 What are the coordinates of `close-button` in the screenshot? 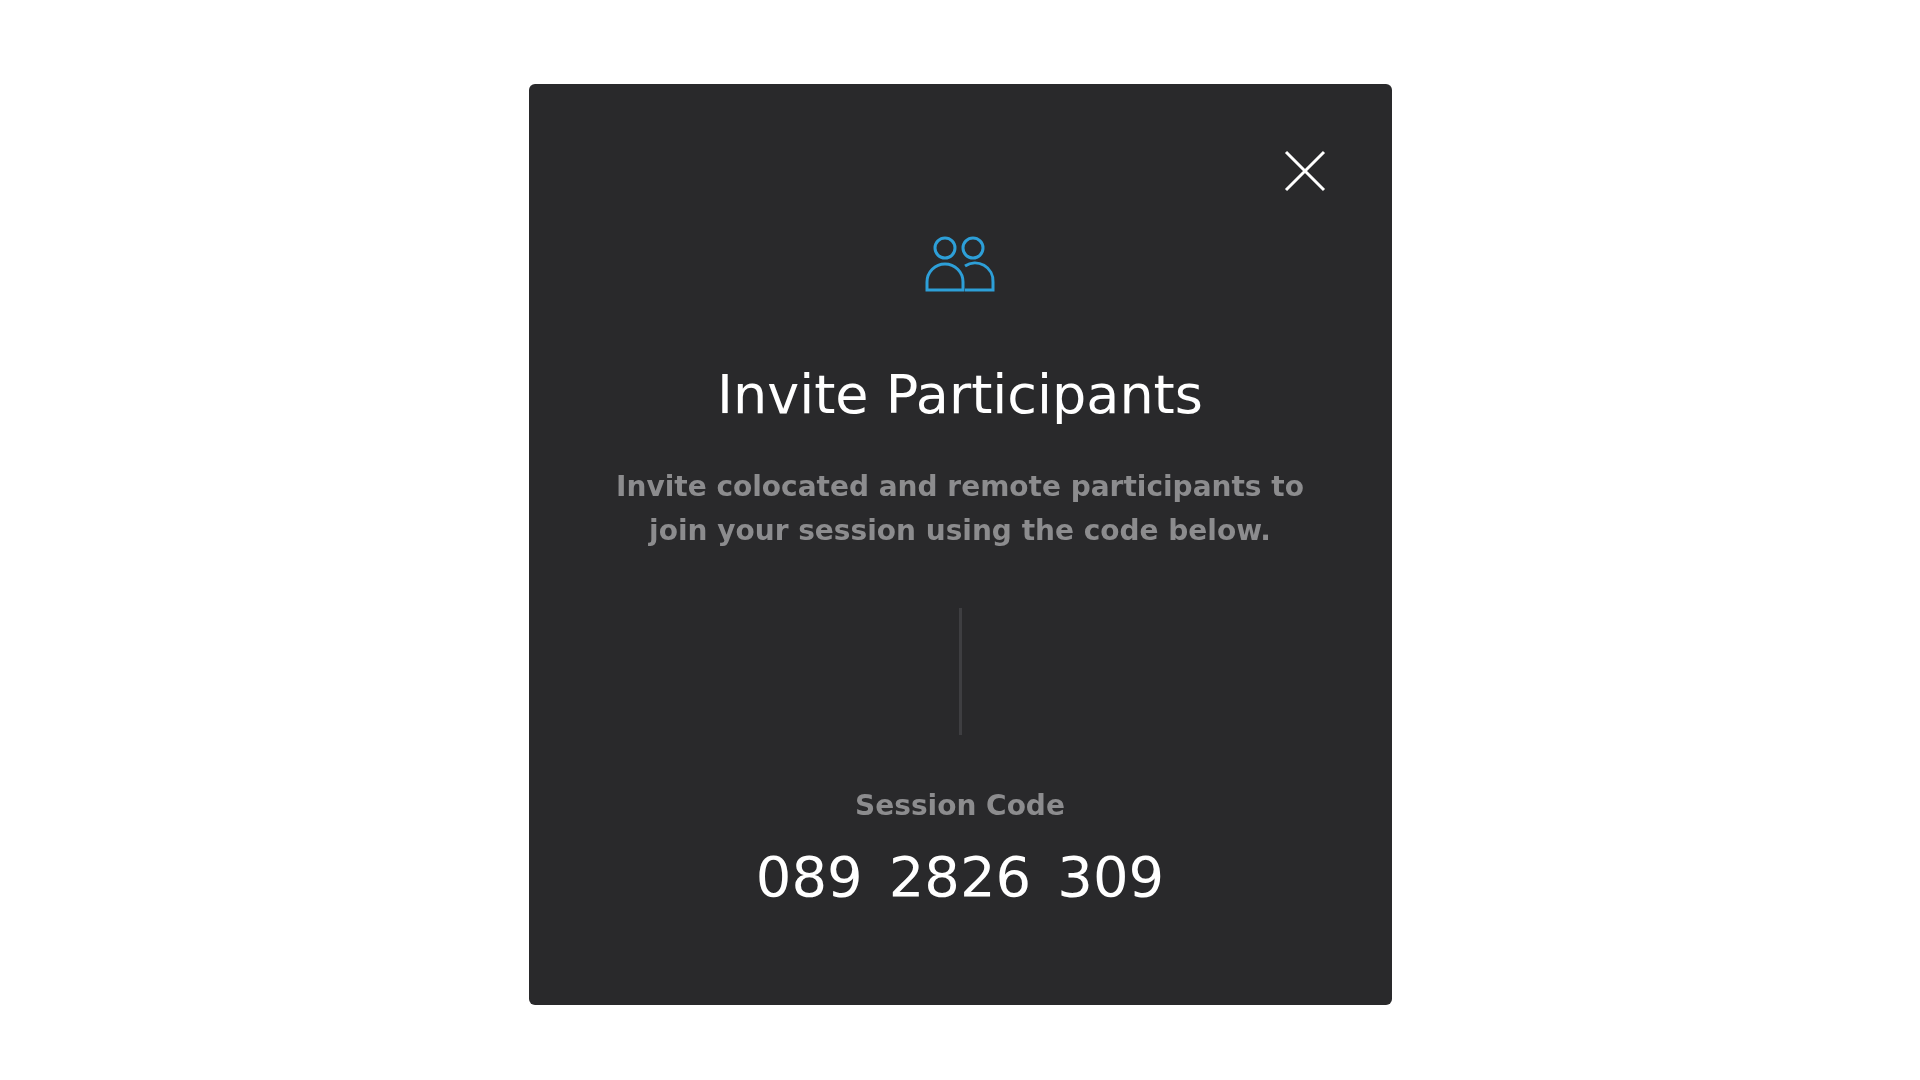 It's located at (1304, 171).